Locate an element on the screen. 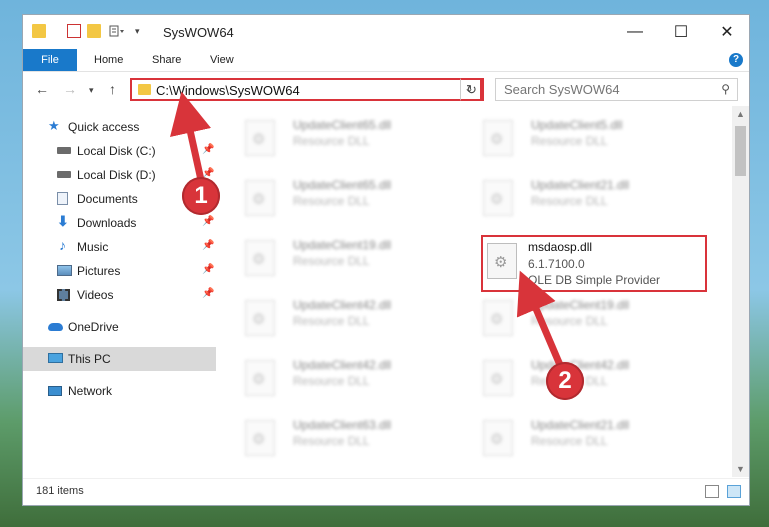 This screenshot has width=769, height=527. navigation-bar: ← → ▾ ↑ C:\Windows\SysWOW64 ⌄ ↻ ⚲ is located at coordinates (386, 89).